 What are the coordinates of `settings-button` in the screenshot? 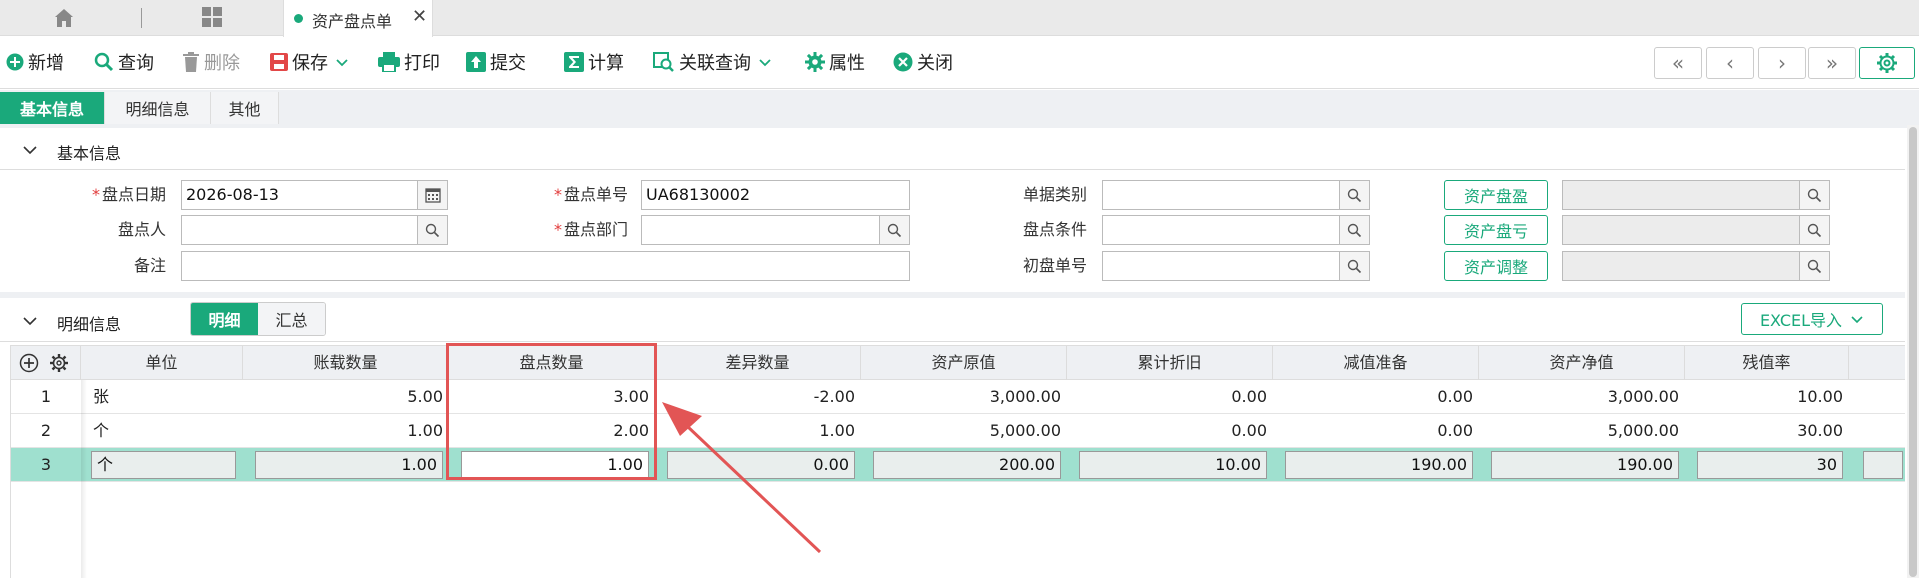 It's located at (1887, 63).